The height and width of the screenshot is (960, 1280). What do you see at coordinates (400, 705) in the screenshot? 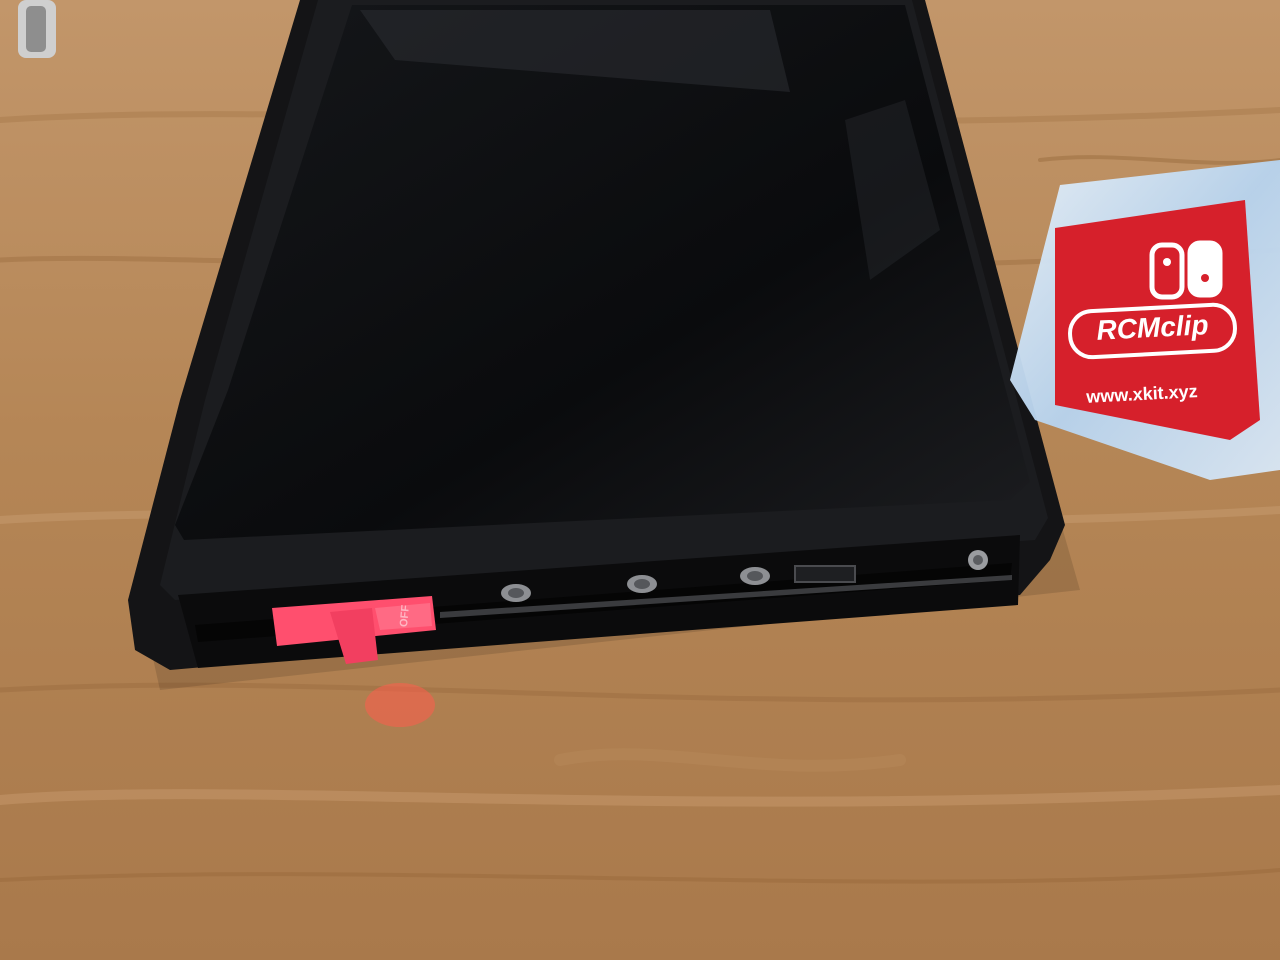
I see `clip-glow` at bounding box center [400, 705].